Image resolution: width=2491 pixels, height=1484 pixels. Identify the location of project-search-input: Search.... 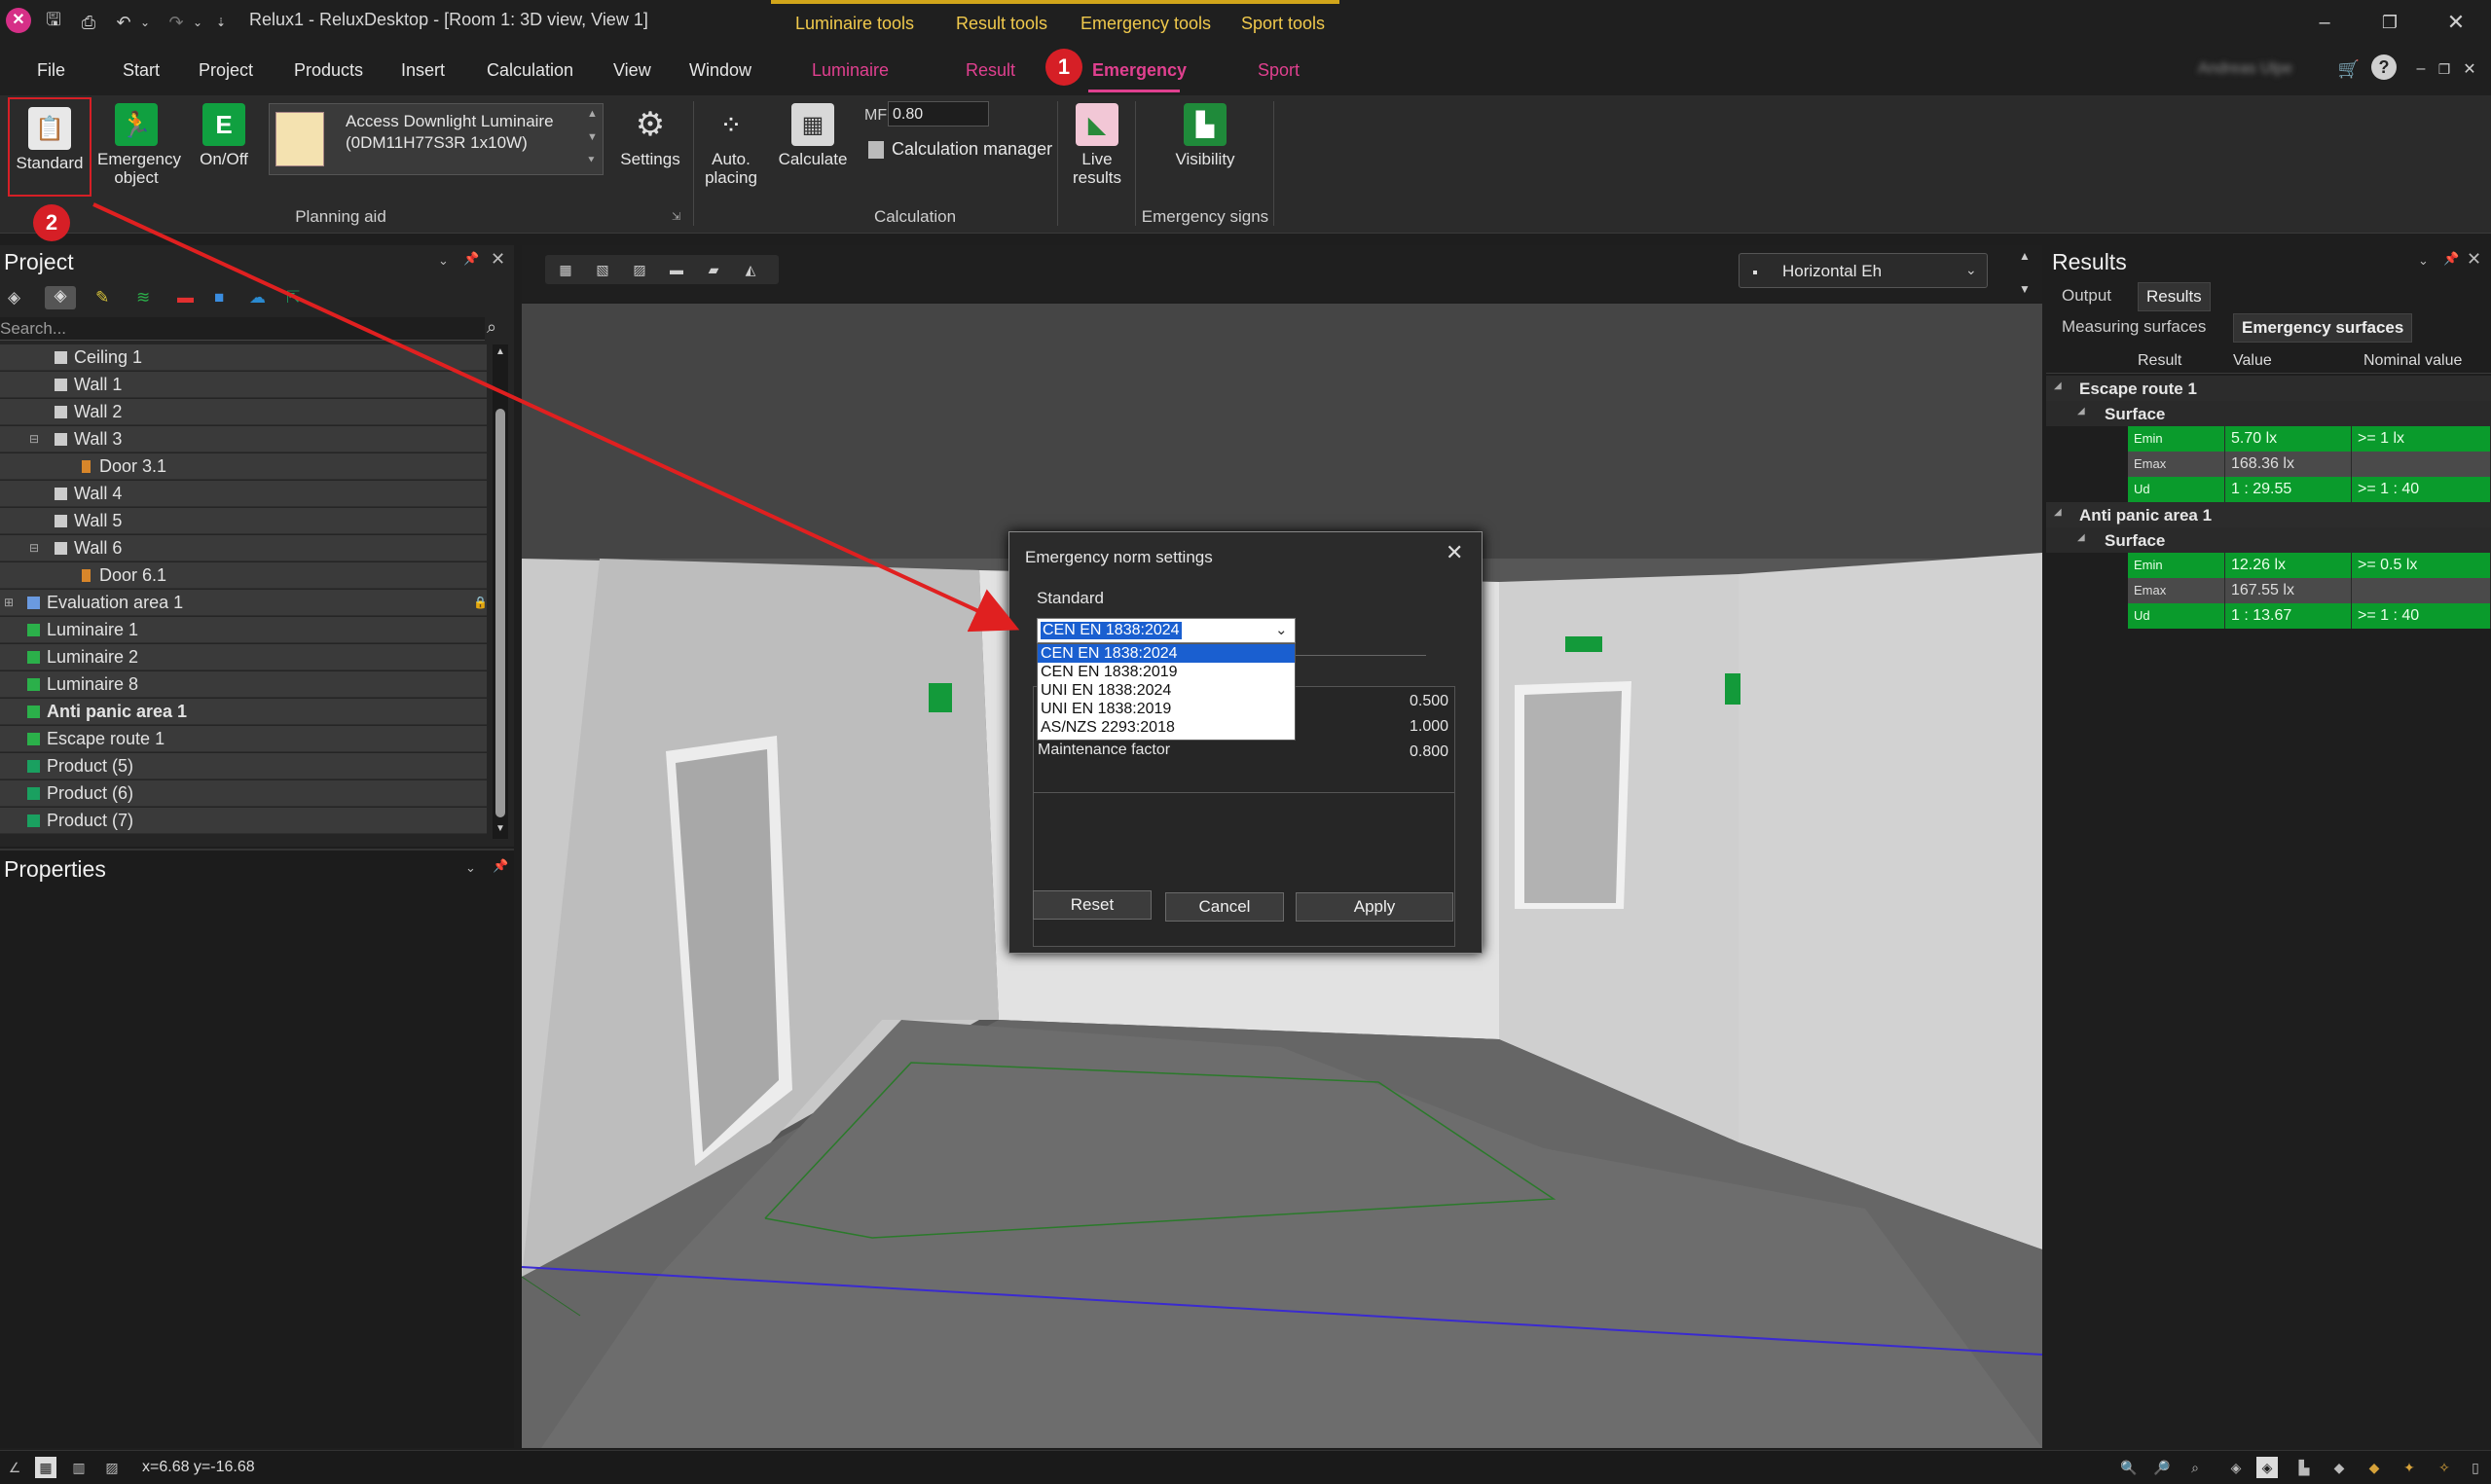
(242, 329).